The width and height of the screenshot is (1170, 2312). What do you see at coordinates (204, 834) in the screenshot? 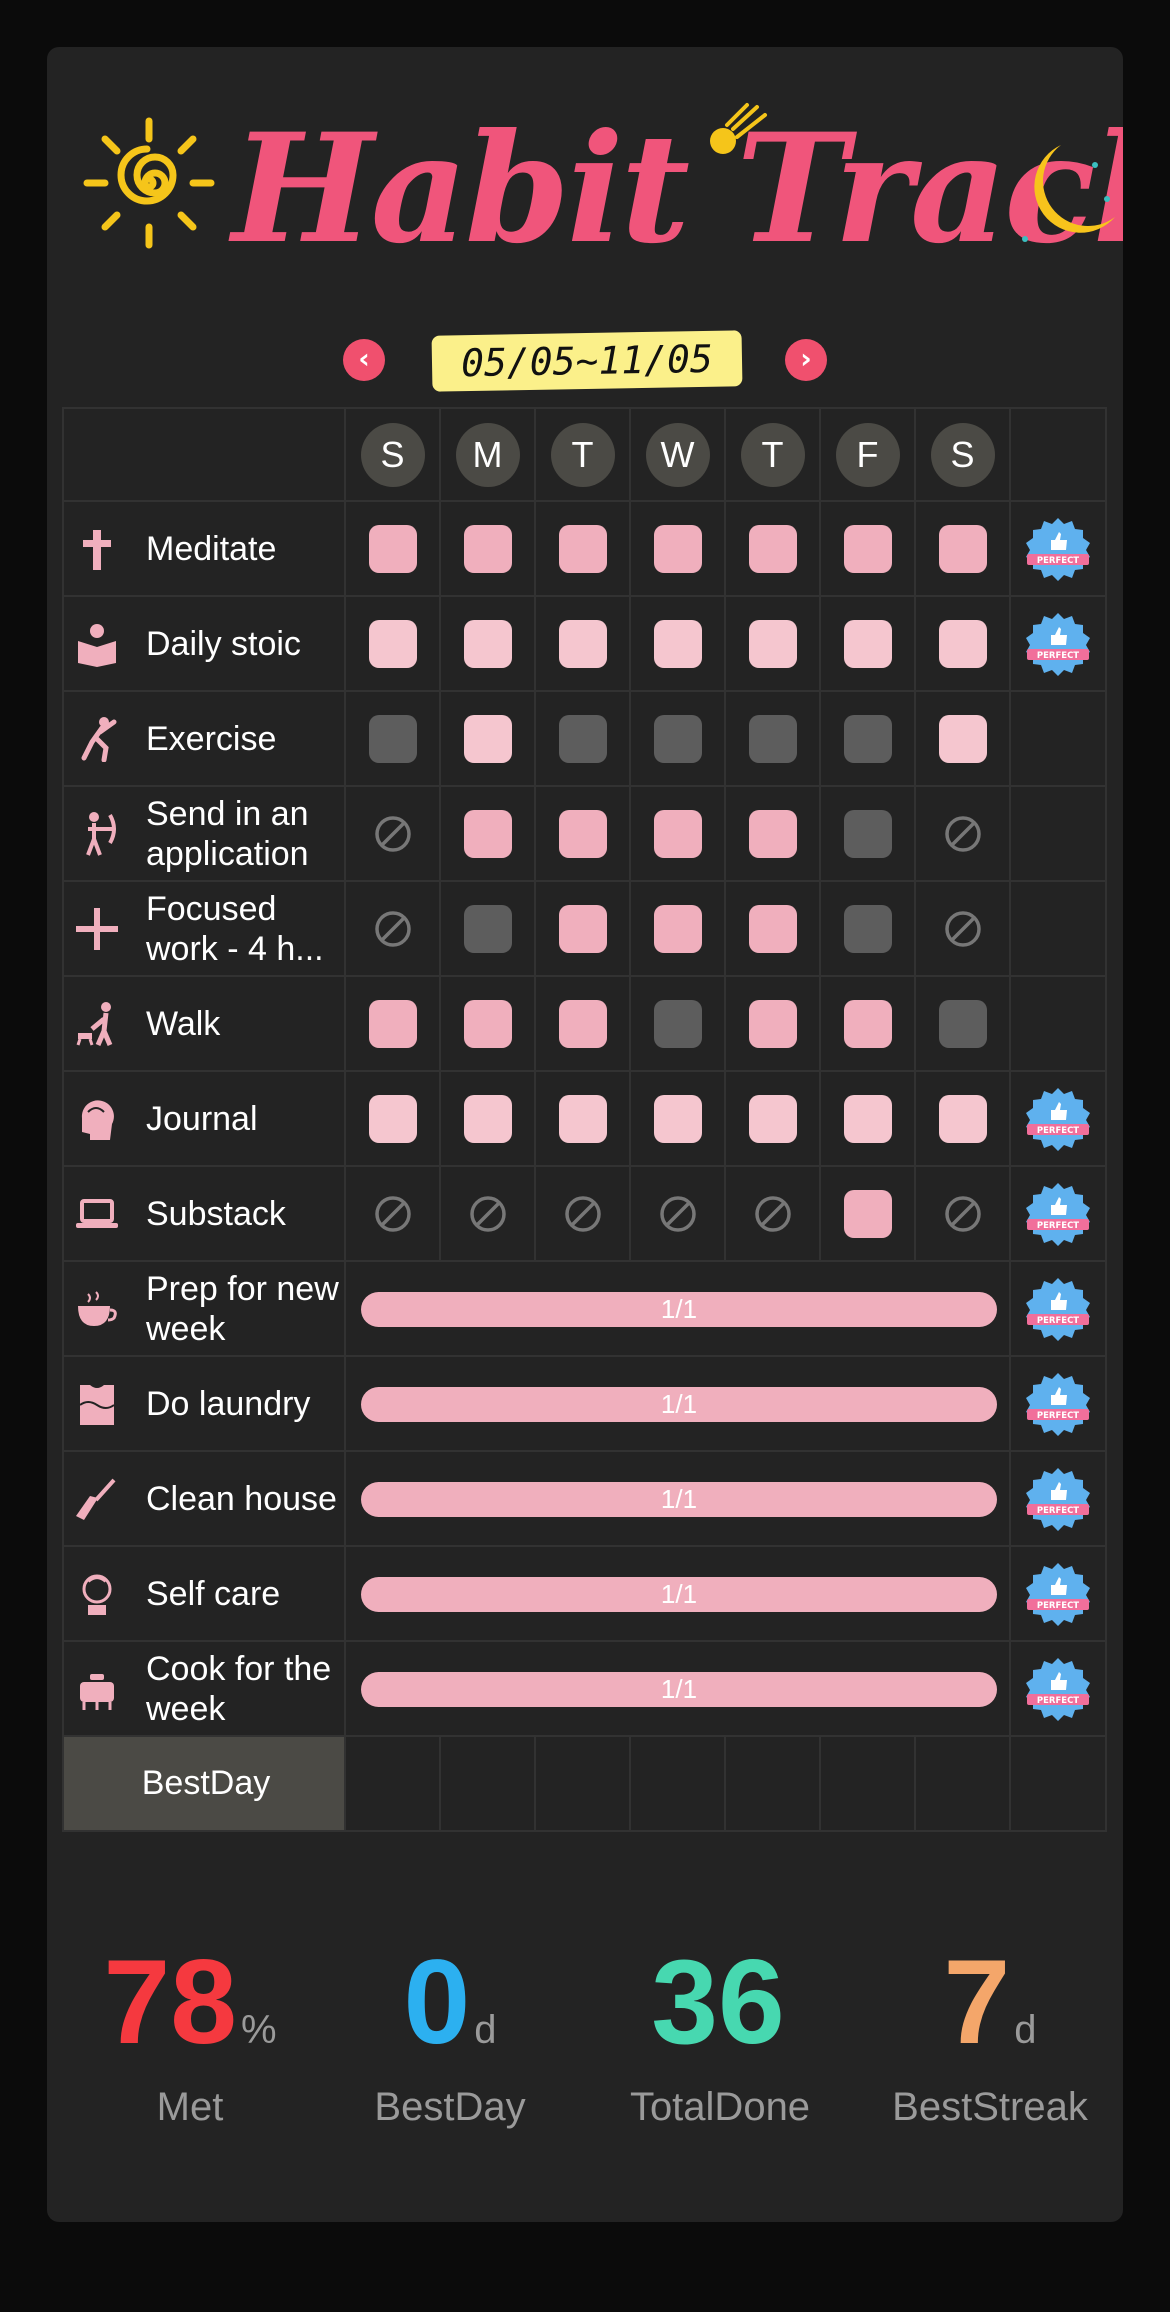
I see `habit-name-cell: Send in an application` at bounding box center [204, 834].